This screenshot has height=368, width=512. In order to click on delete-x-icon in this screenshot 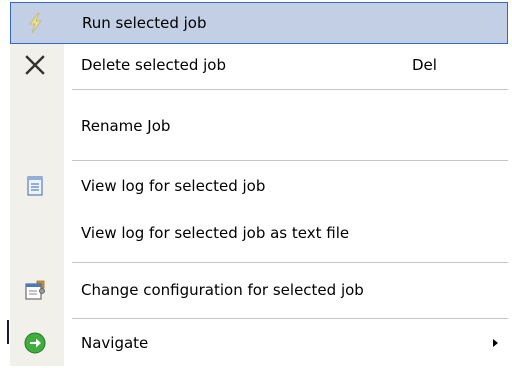, I will do `click(35, 65)`.